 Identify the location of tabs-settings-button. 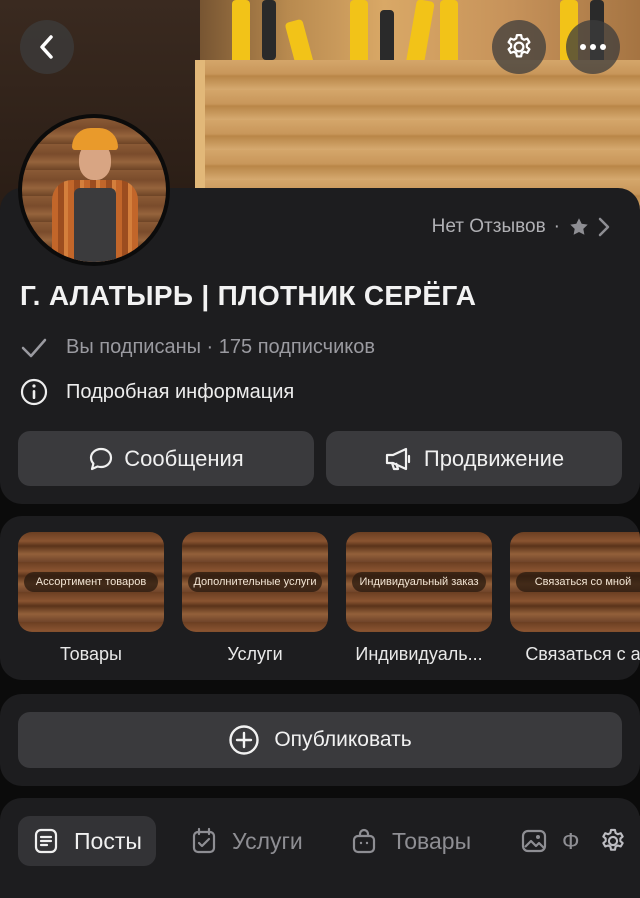
(613, 841).